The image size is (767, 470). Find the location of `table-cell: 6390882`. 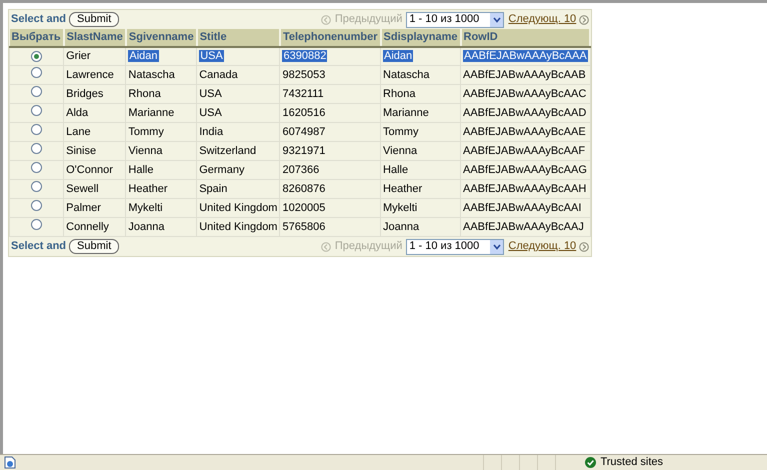

table-cell: 6390882 is located at coordinates (305, 56).